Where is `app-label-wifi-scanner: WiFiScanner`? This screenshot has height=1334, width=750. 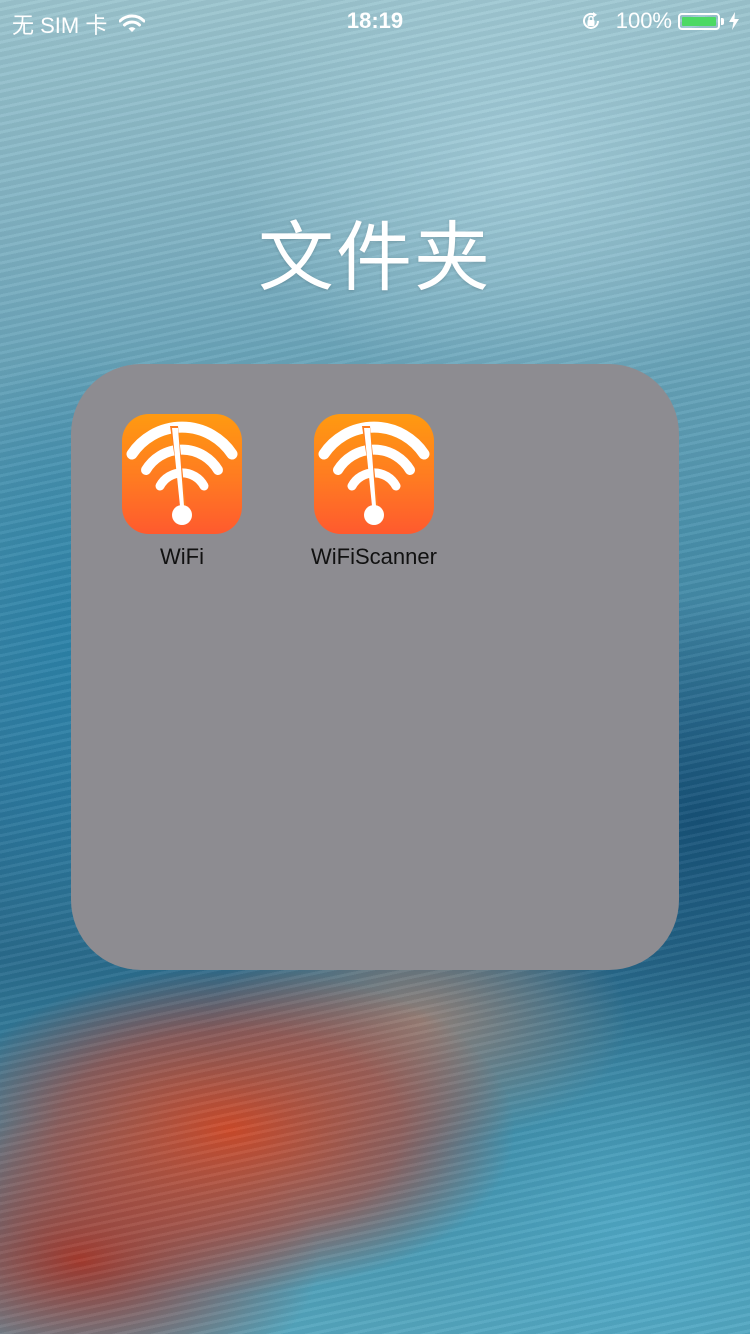 app-label-wifi-scanner: WiFiScanner is located at coordinates (374, 556).